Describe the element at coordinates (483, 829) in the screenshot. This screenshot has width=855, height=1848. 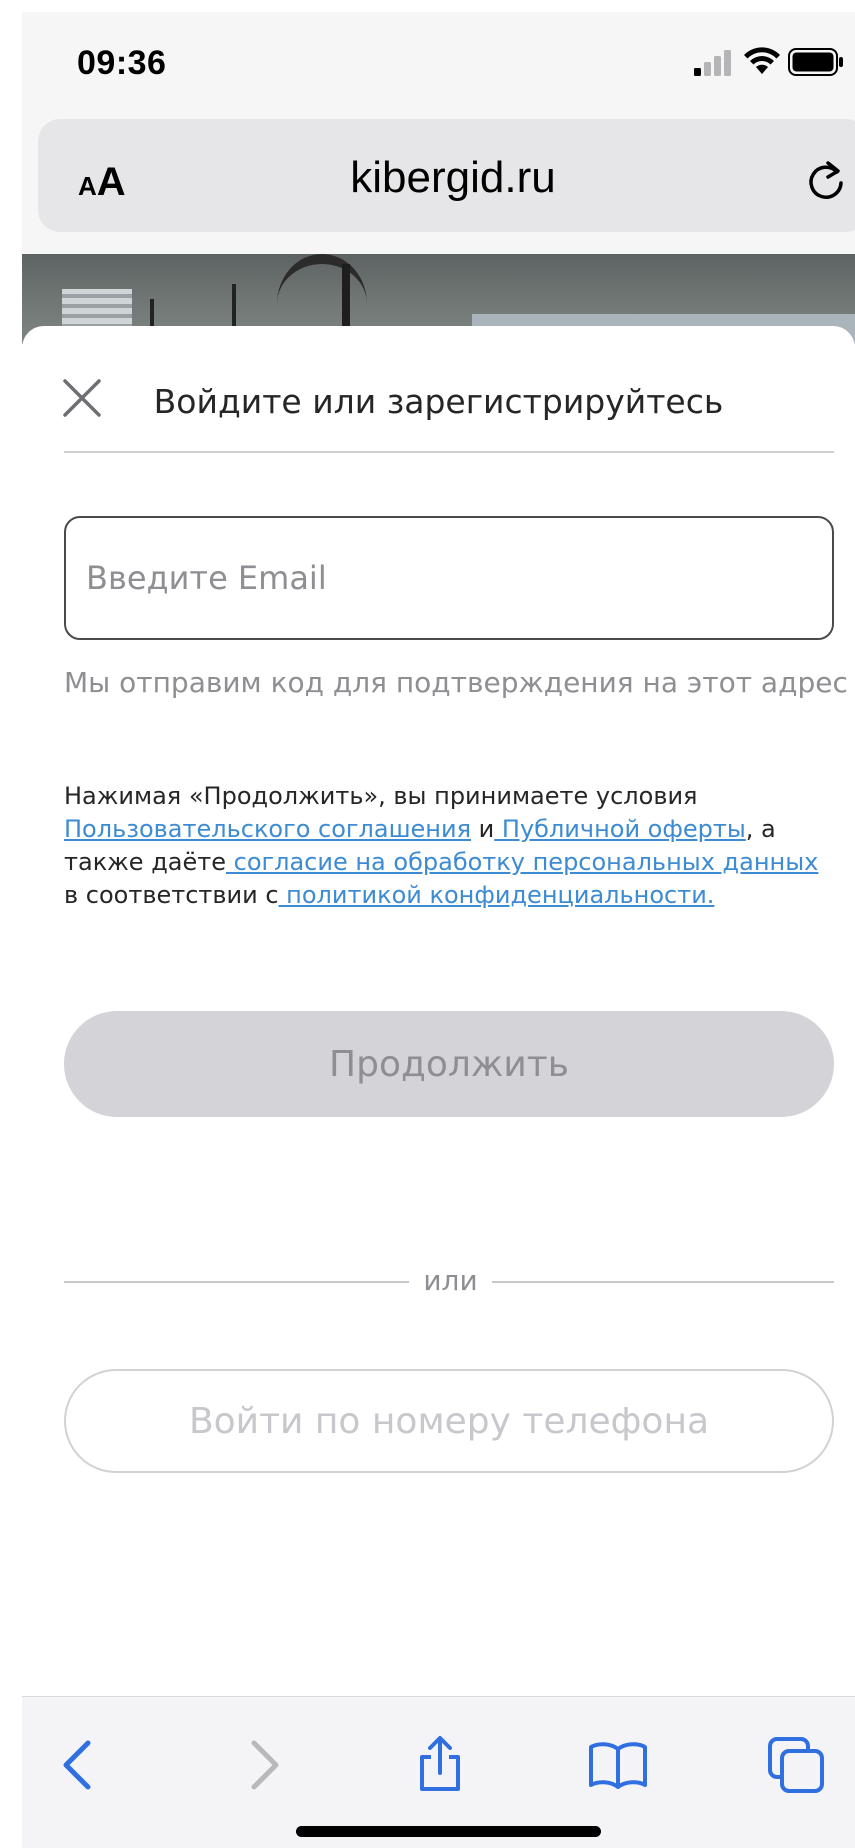
I see `terms-part2: и` at that location.